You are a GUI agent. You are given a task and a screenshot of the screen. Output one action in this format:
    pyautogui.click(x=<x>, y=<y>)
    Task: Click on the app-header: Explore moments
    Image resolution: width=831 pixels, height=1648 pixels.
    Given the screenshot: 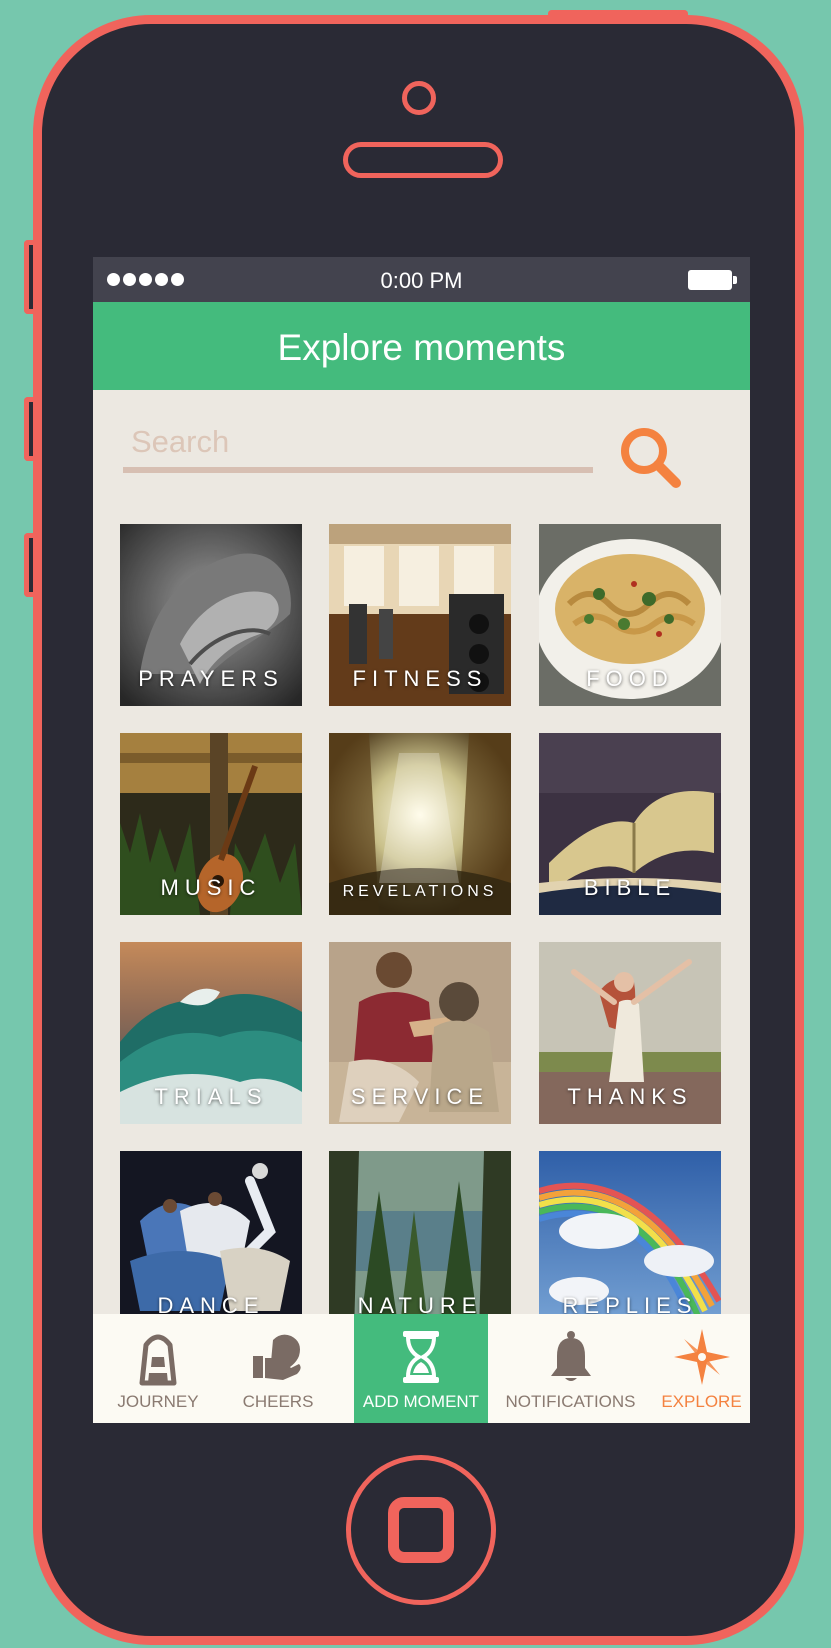 What is the action you would take?
    pyautogui.click(x=421, y=346)
    